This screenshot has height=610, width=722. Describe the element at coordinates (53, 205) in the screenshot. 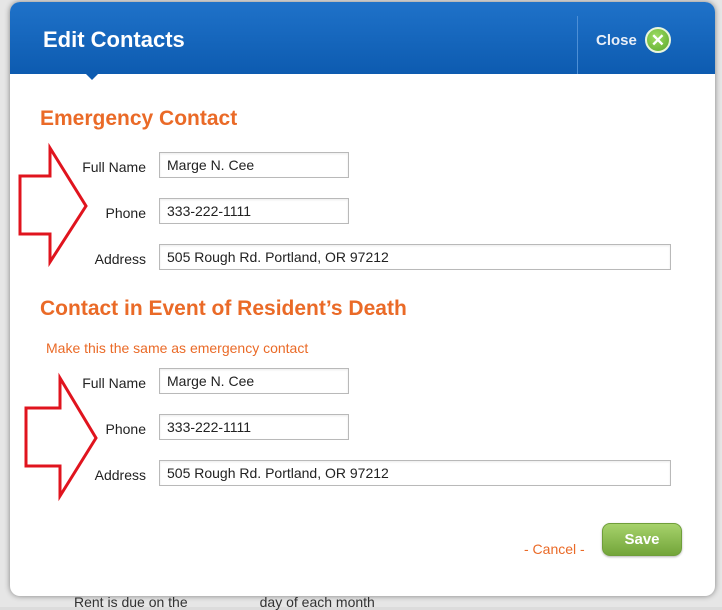

I see `annotation-arrow-icon` at that location.